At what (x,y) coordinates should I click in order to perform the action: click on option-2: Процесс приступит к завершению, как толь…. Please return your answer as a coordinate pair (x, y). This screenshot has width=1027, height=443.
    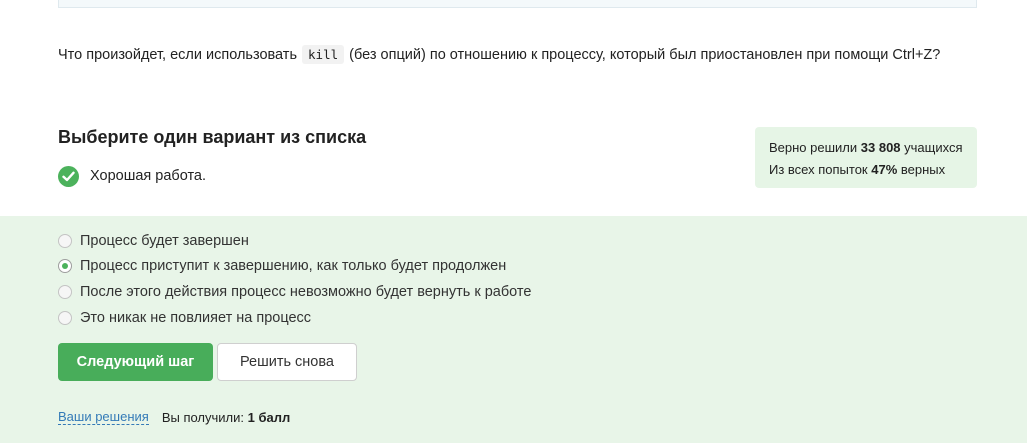
    Looking at the image, I should click on (282, 266).